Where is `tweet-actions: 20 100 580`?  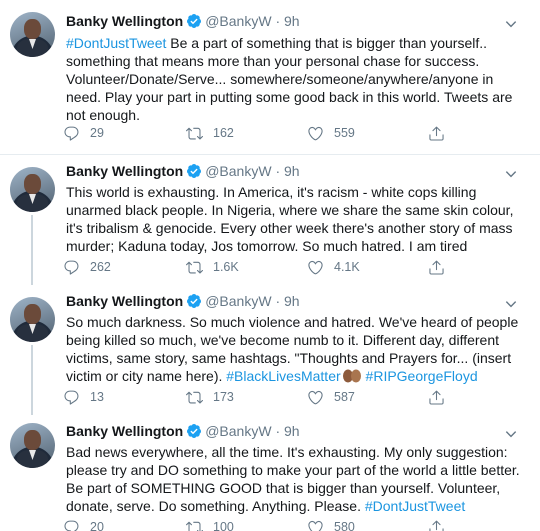
tweet-actions: 20 100 580 is located at coordinates (263, 524).